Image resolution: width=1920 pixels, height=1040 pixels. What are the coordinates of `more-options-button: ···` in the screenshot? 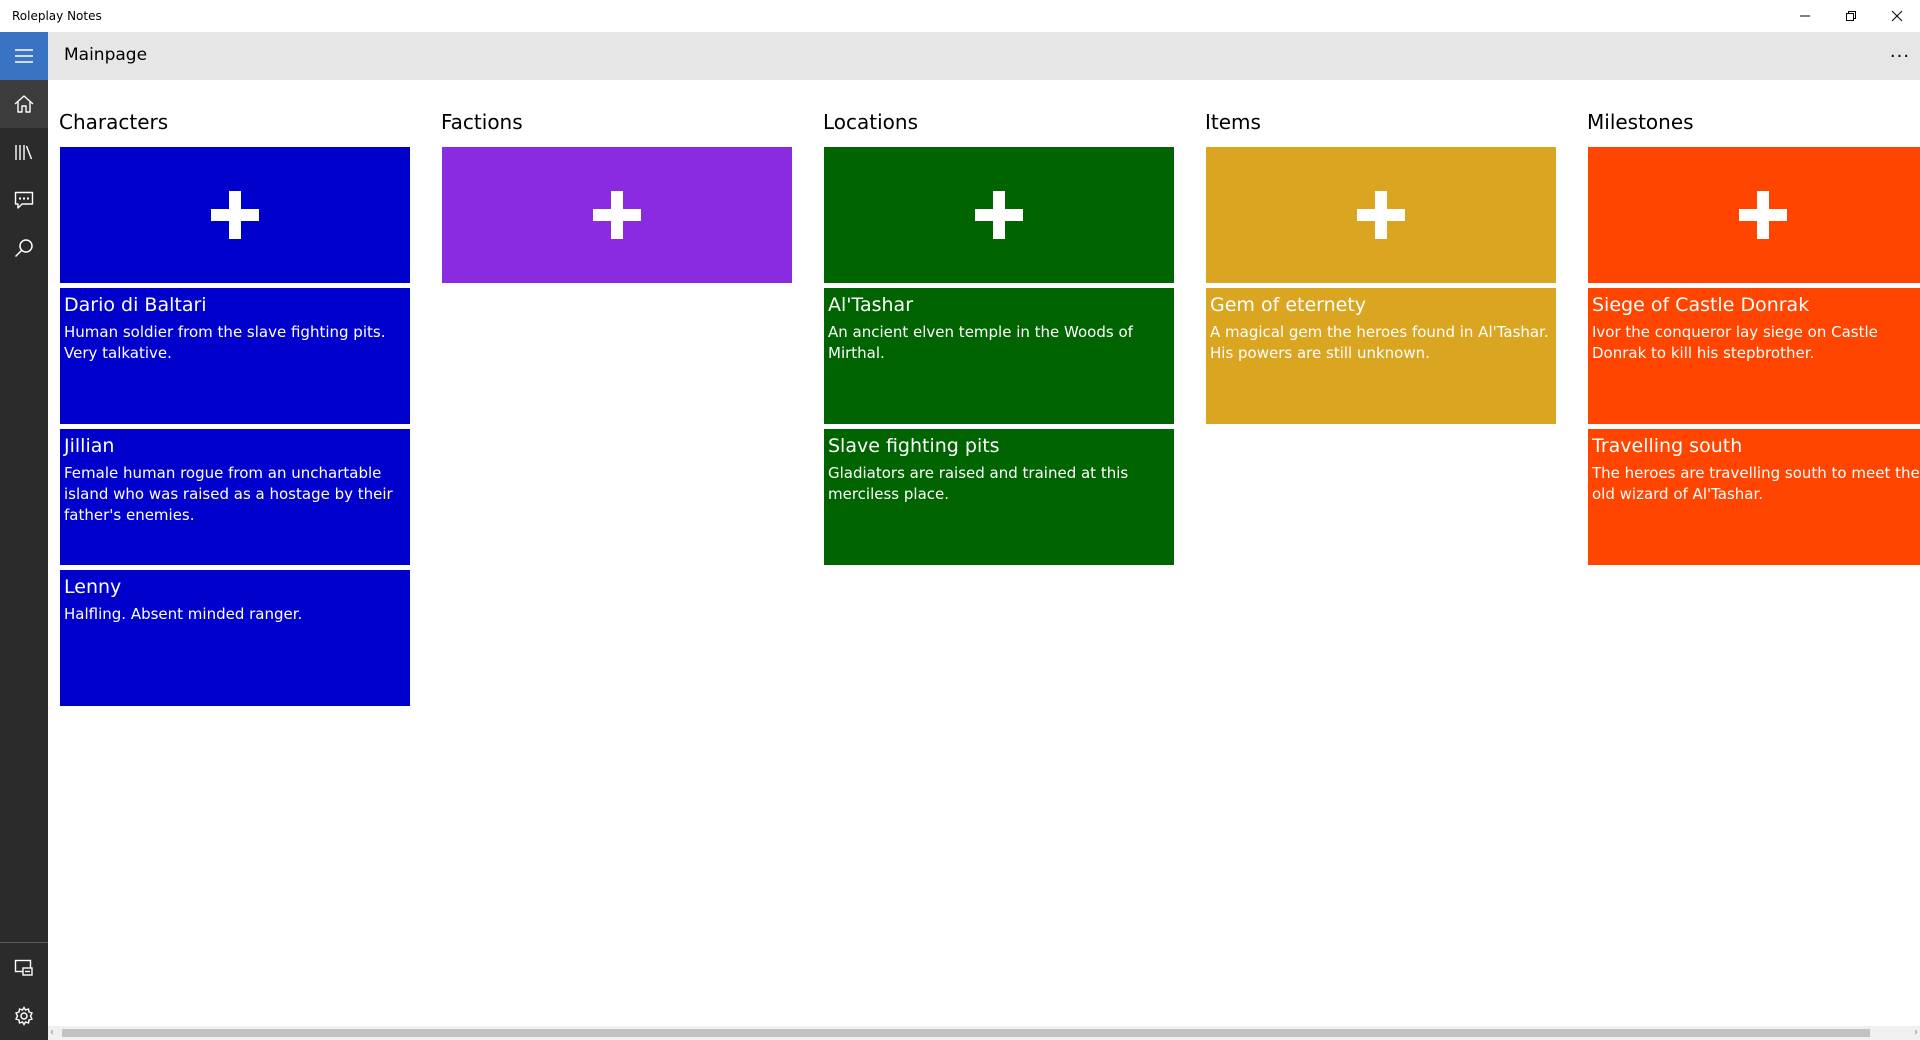 It's located at (1900, 56).